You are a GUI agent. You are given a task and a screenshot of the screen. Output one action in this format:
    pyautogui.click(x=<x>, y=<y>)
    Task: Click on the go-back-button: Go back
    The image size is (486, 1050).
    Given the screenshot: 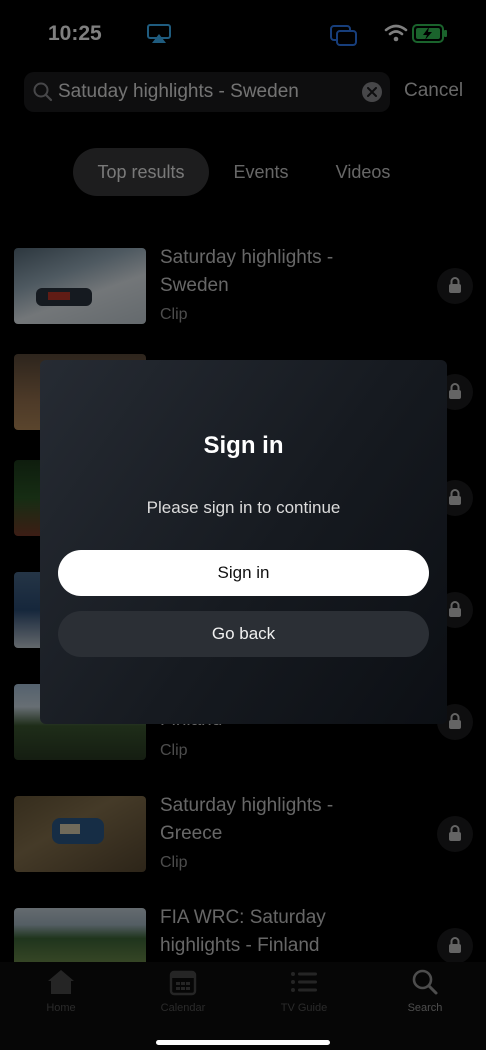 What is the action you would take?
    pyautogui.click(x=243, y=634)
    